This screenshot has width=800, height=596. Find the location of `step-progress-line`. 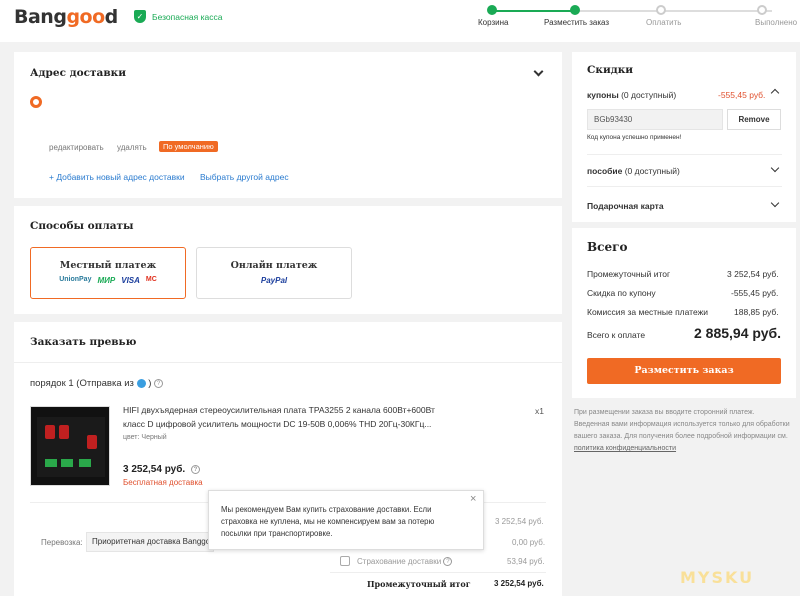

step-progress-line is located at coordinates (534, 11).